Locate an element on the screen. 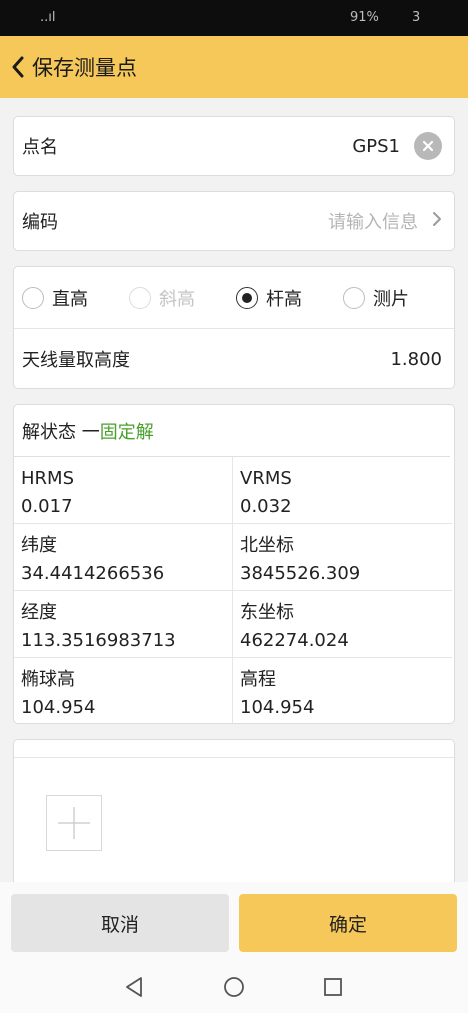  cell-value: 34.4414266536 is located at coordinates (93, 573).